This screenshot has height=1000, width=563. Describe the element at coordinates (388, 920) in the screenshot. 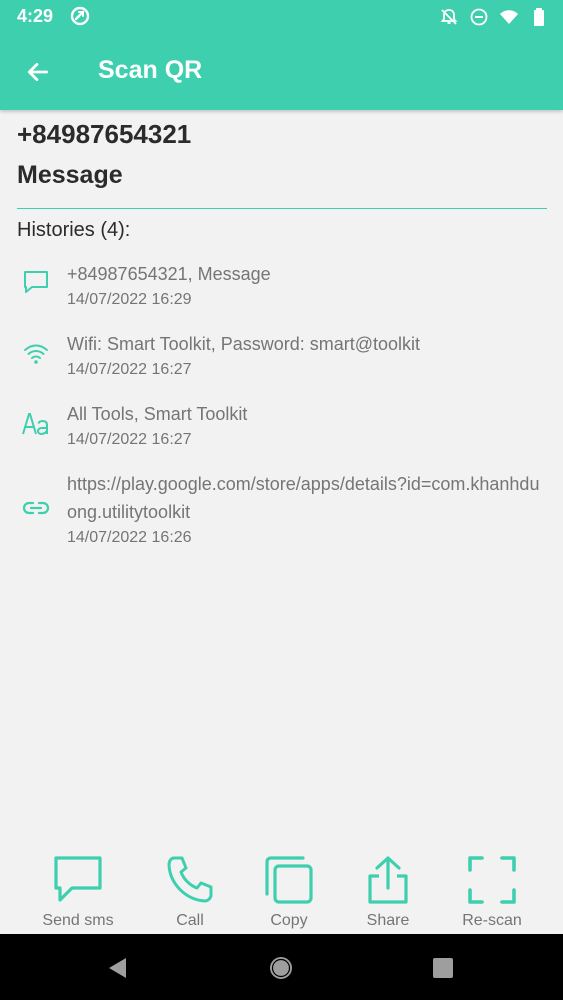

I see `action-label: Share` at that location.